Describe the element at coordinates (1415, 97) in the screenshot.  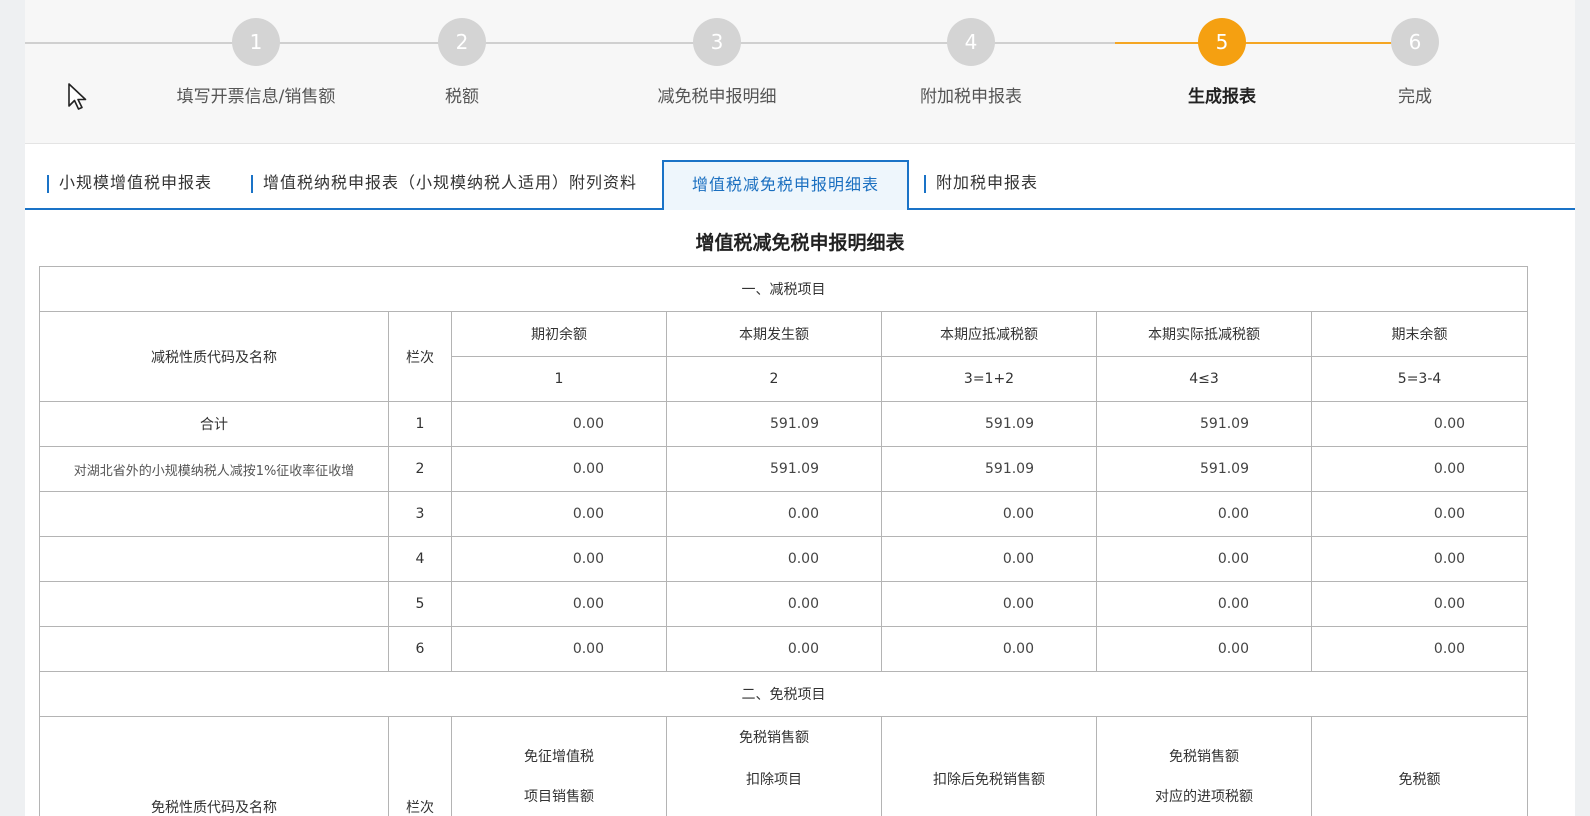
I see `step-label: 完成` at that location.